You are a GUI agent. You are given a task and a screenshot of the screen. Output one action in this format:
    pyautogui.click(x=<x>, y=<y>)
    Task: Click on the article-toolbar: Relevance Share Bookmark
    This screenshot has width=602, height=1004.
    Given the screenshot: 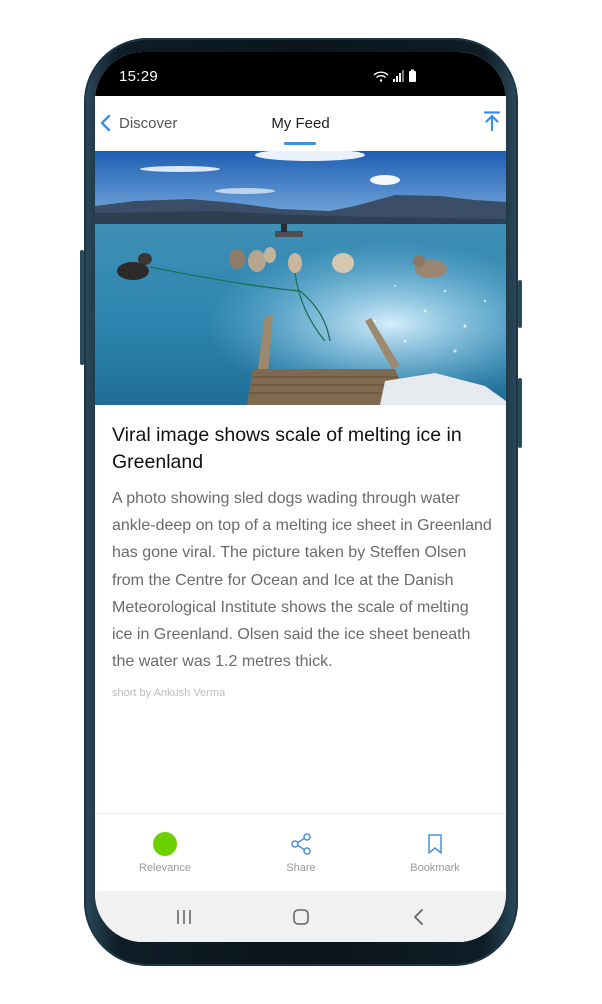 What is the action you would take?
    pyautogui.click(x=300, y=852)
    